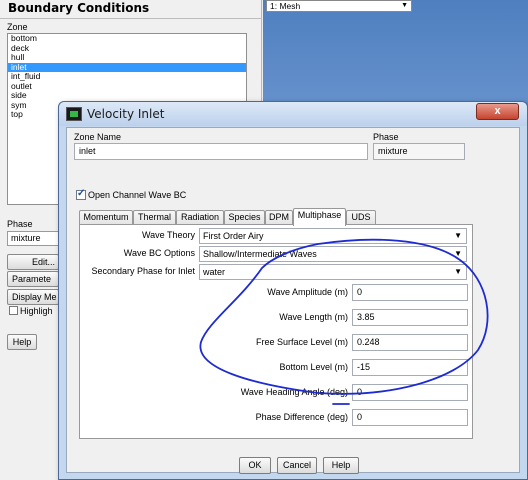  Describe the element at coordinates (127, 67) in the screenshot. I see `zone-item-inlet: inlet` at that location.